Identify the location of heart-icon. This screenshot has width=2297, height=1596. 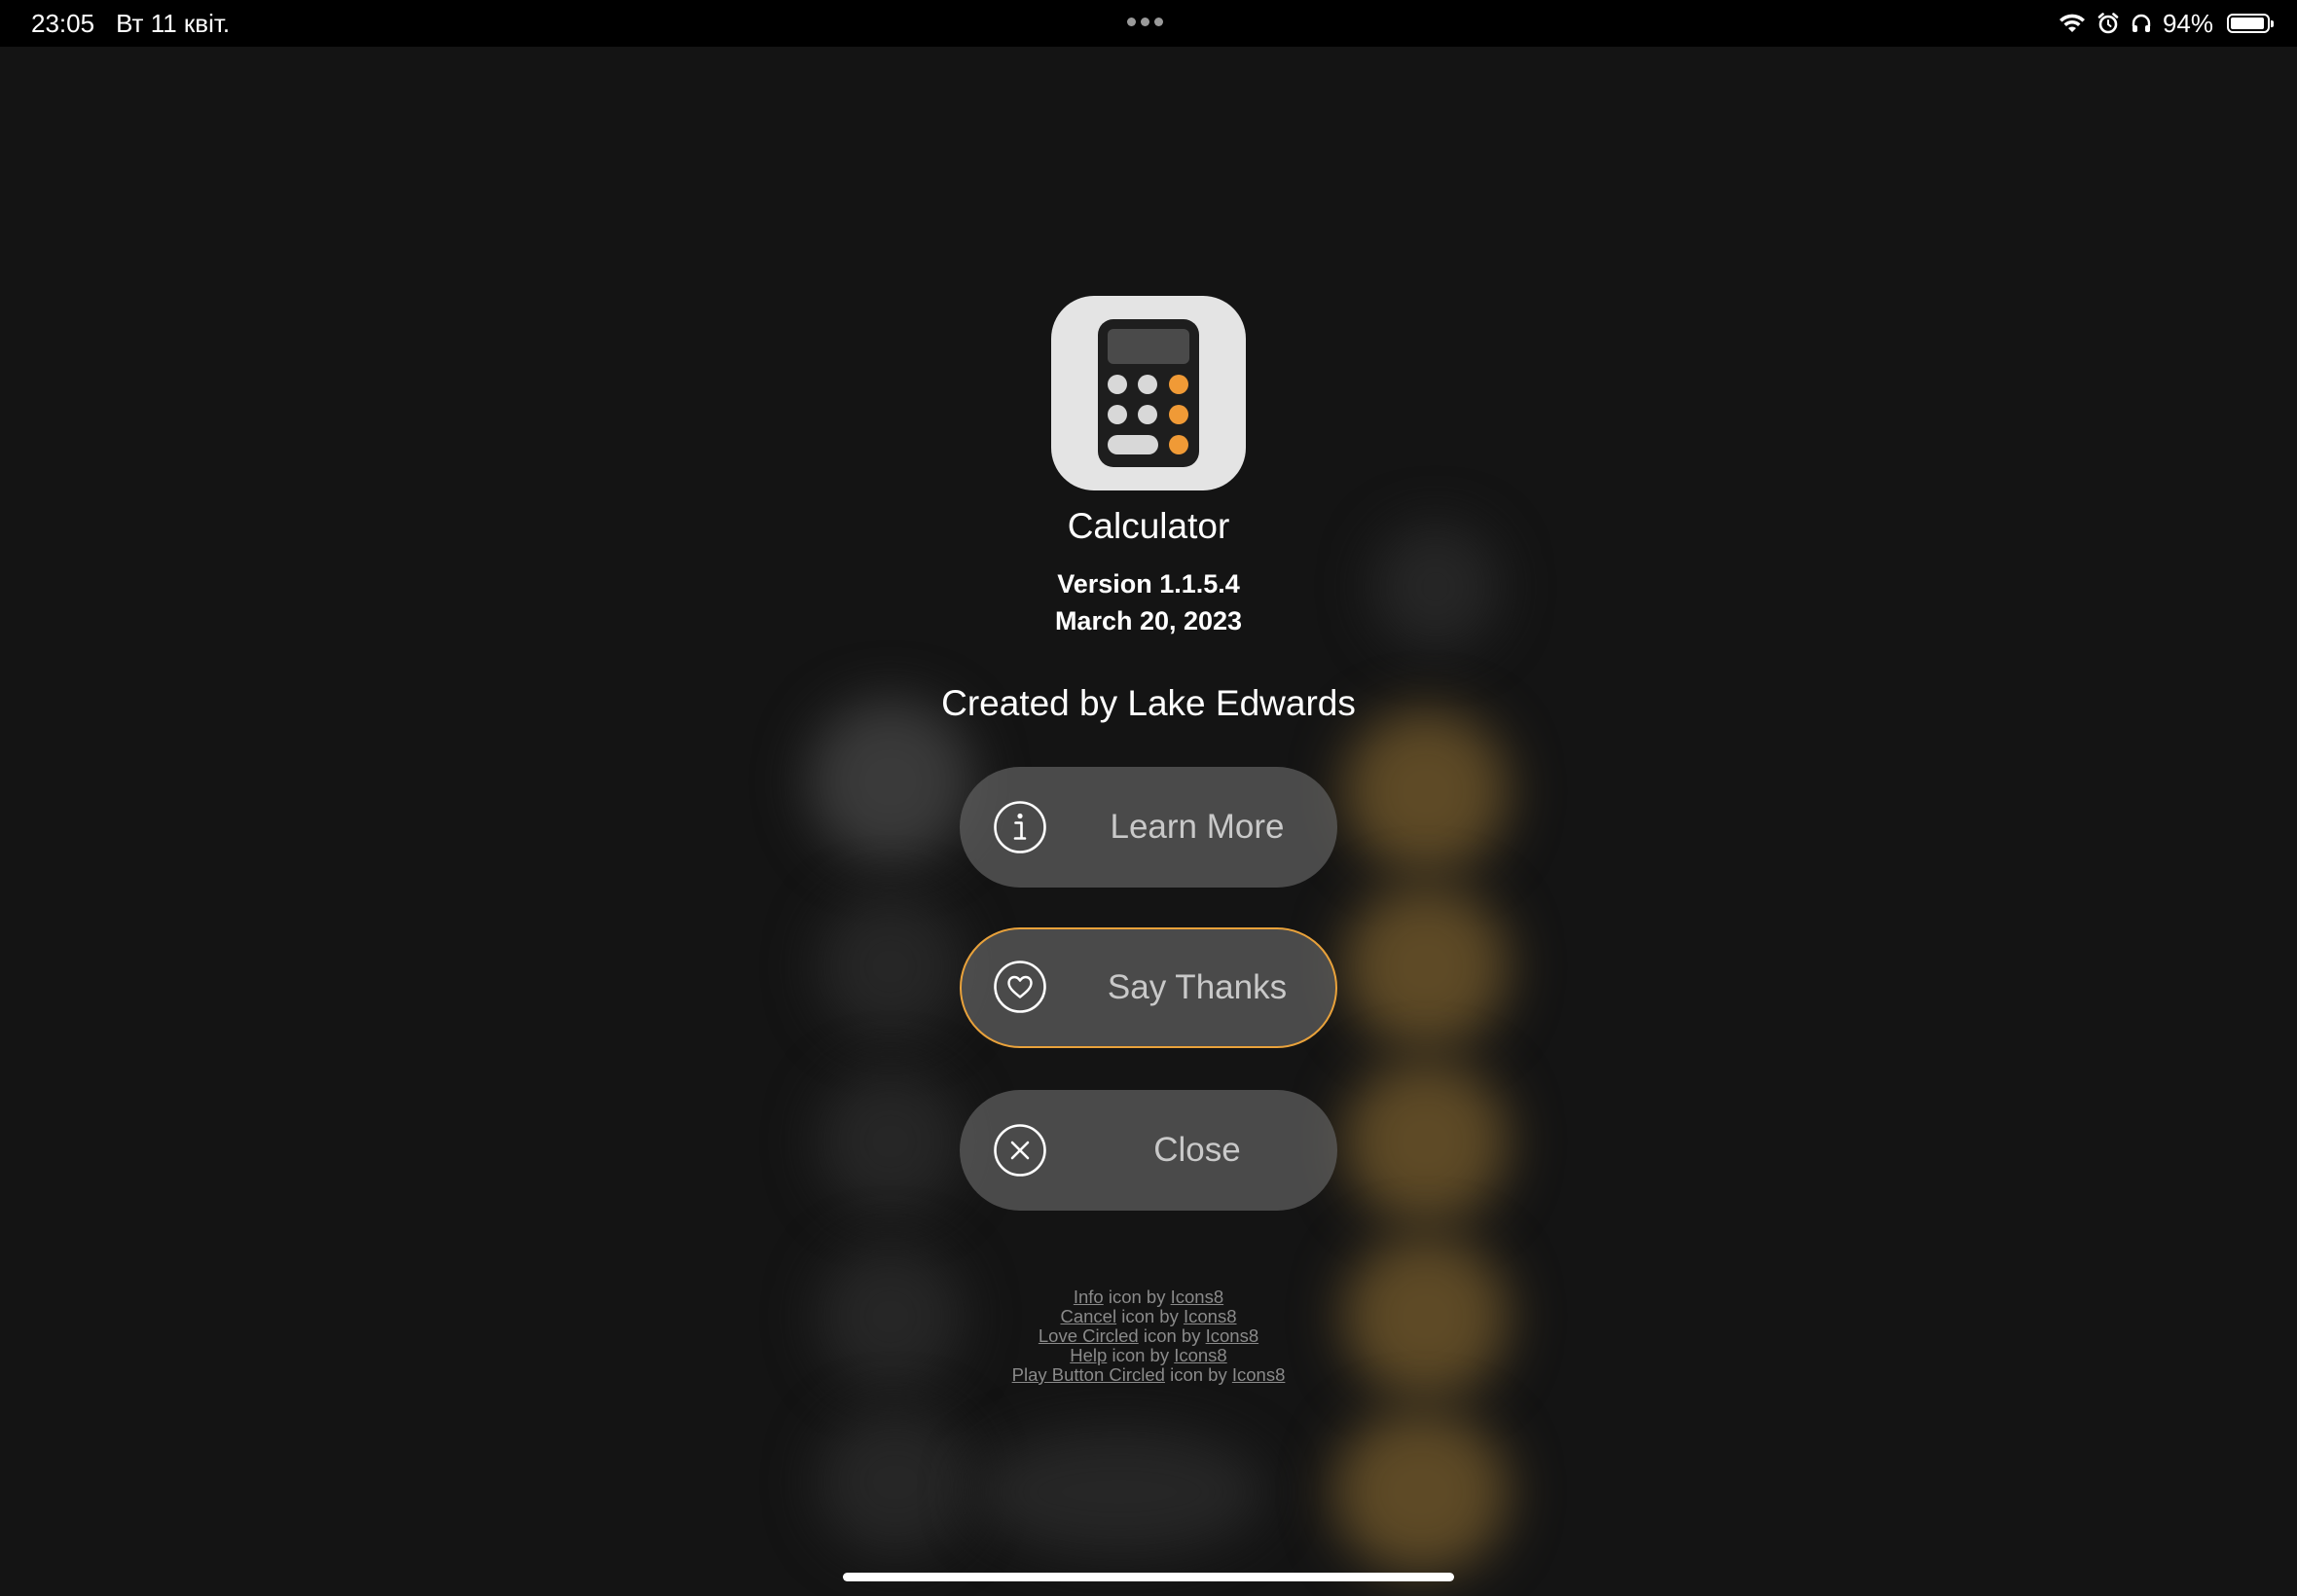
(1020, 987).